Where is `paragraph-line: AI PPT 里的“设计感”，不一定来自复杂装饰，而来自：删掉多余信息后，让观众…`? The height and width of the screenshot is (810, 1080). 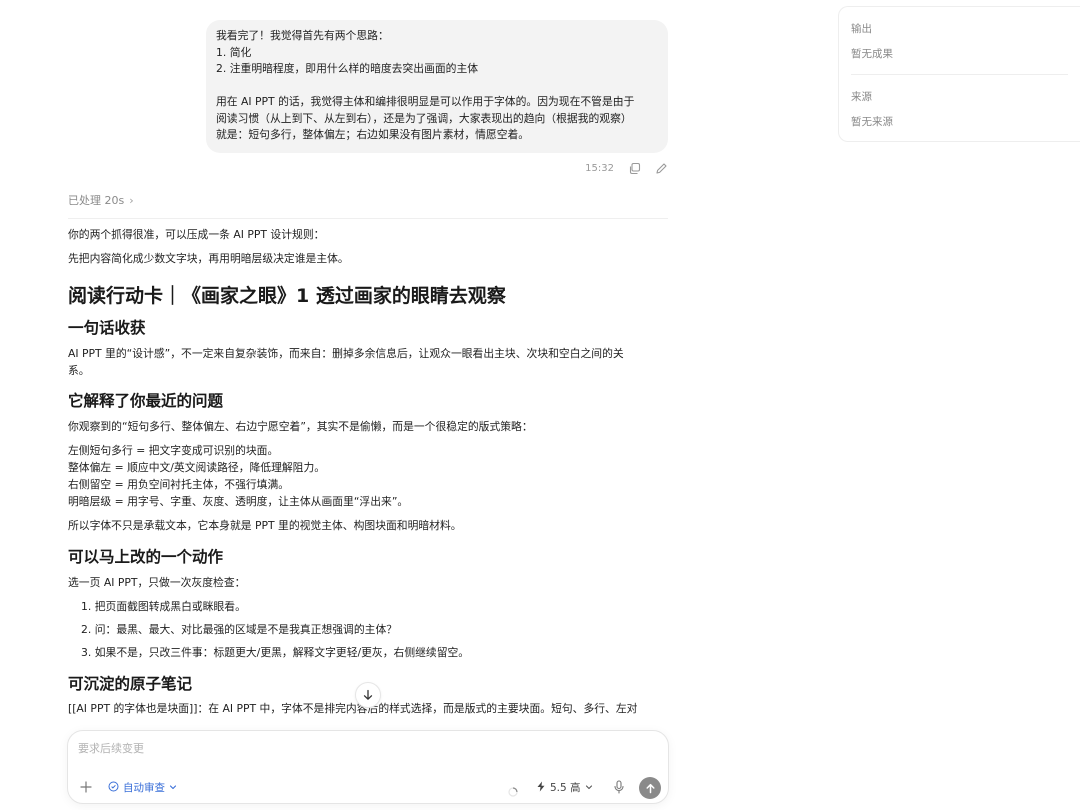 paragraph-line: AI PPT 里的“设计感”，不一定来自复杂装饰，而来自：删掉多余信息后，让观众… is located at coordinates (346, 353).